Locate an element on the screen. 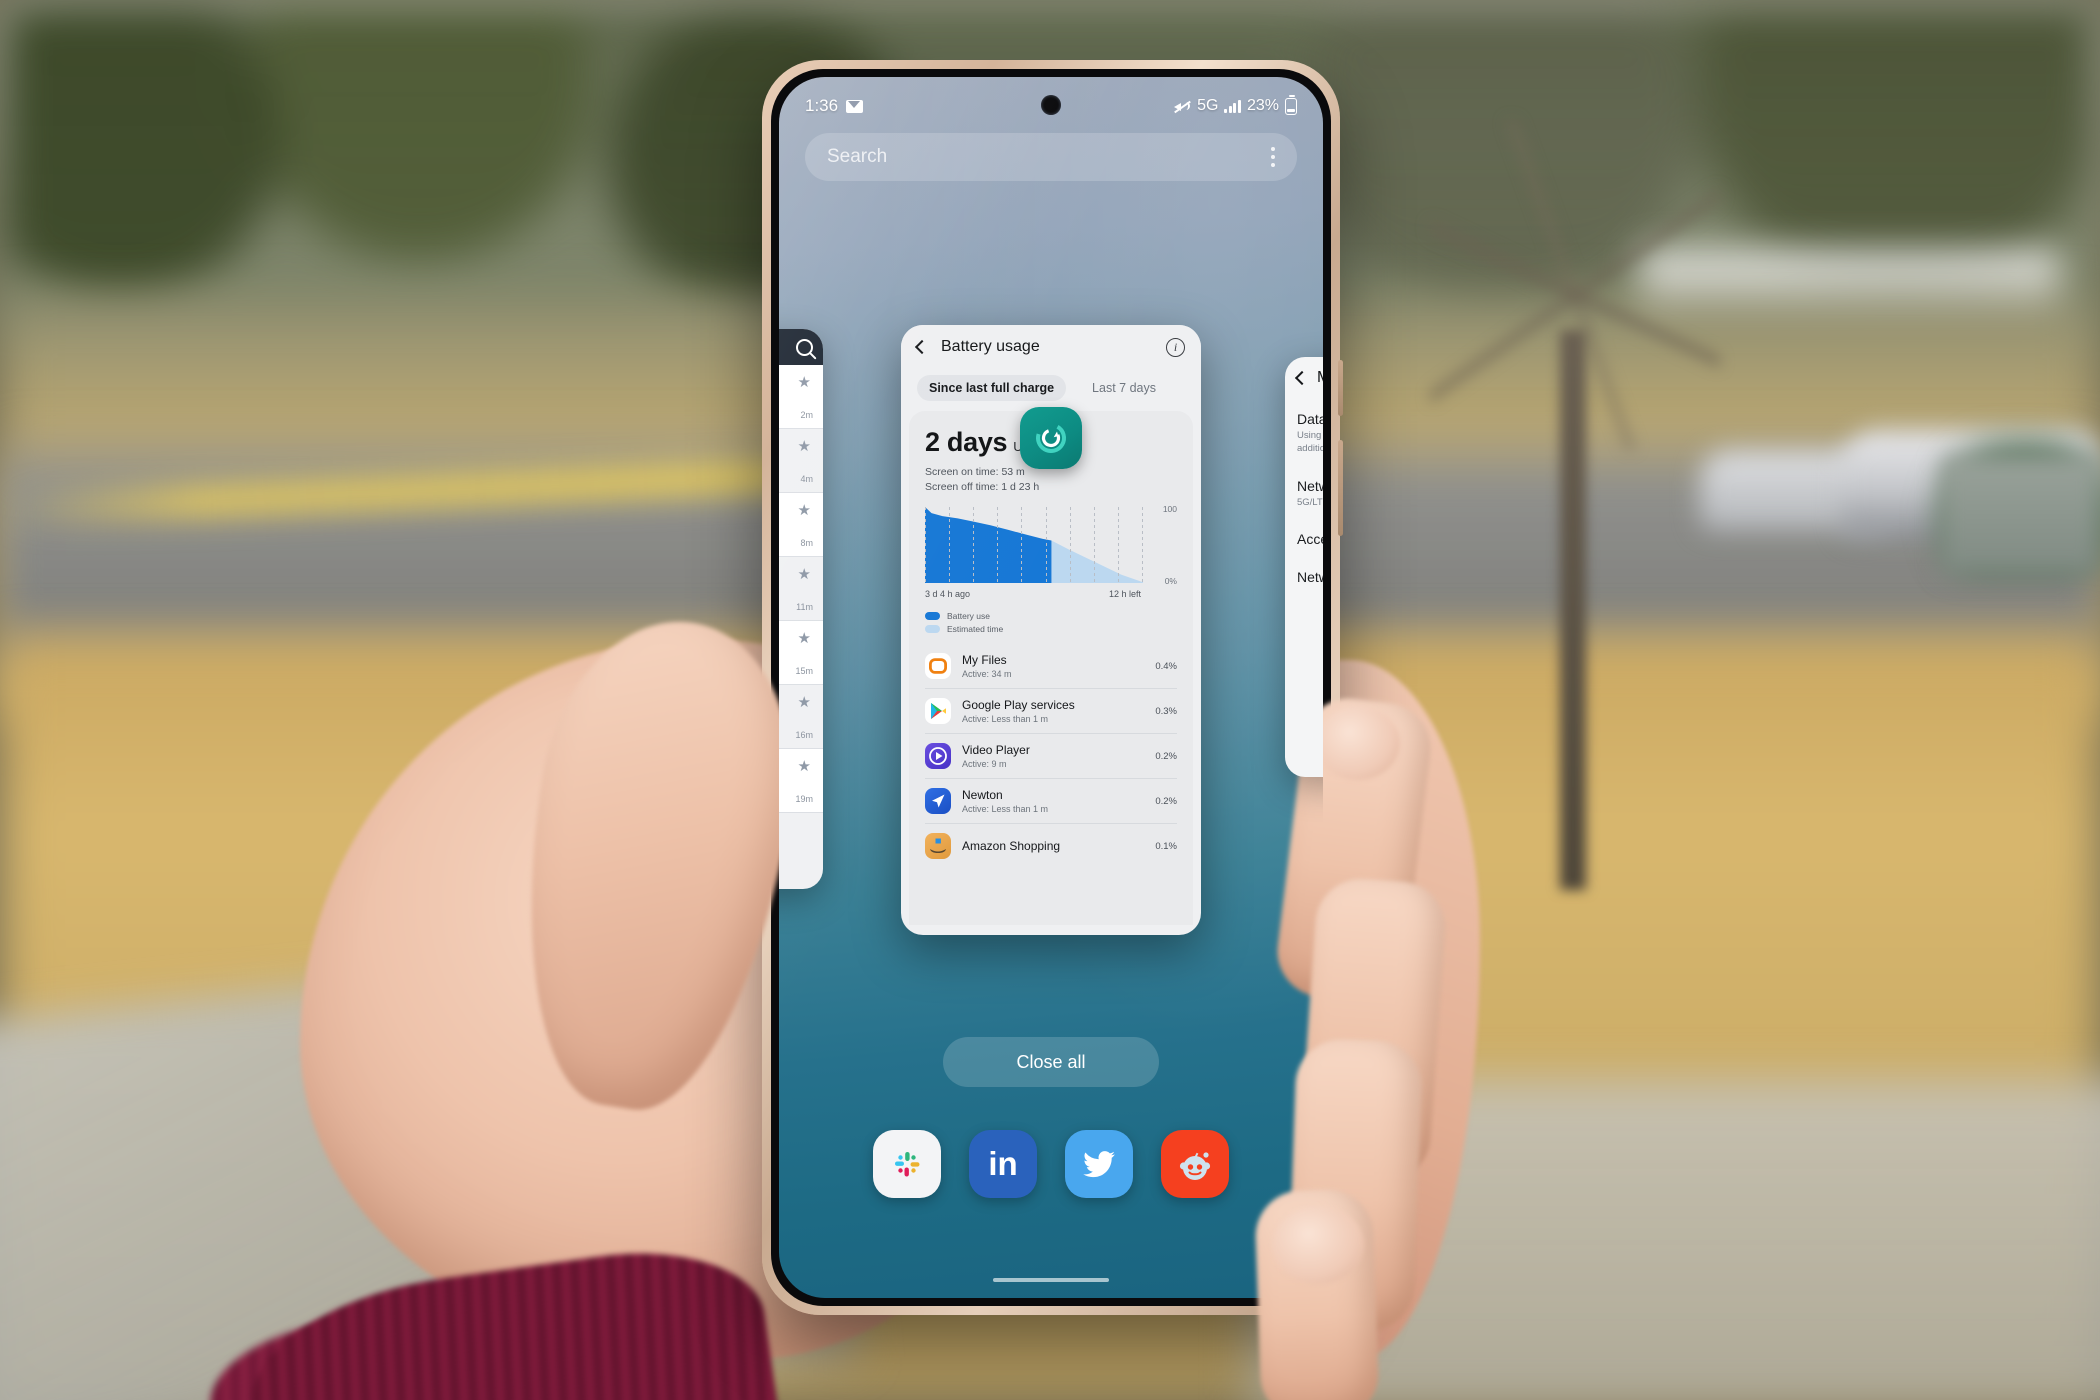 This screenshot has width=2100, height=1400. email-time: 19m is located at coordinates (804, 799).